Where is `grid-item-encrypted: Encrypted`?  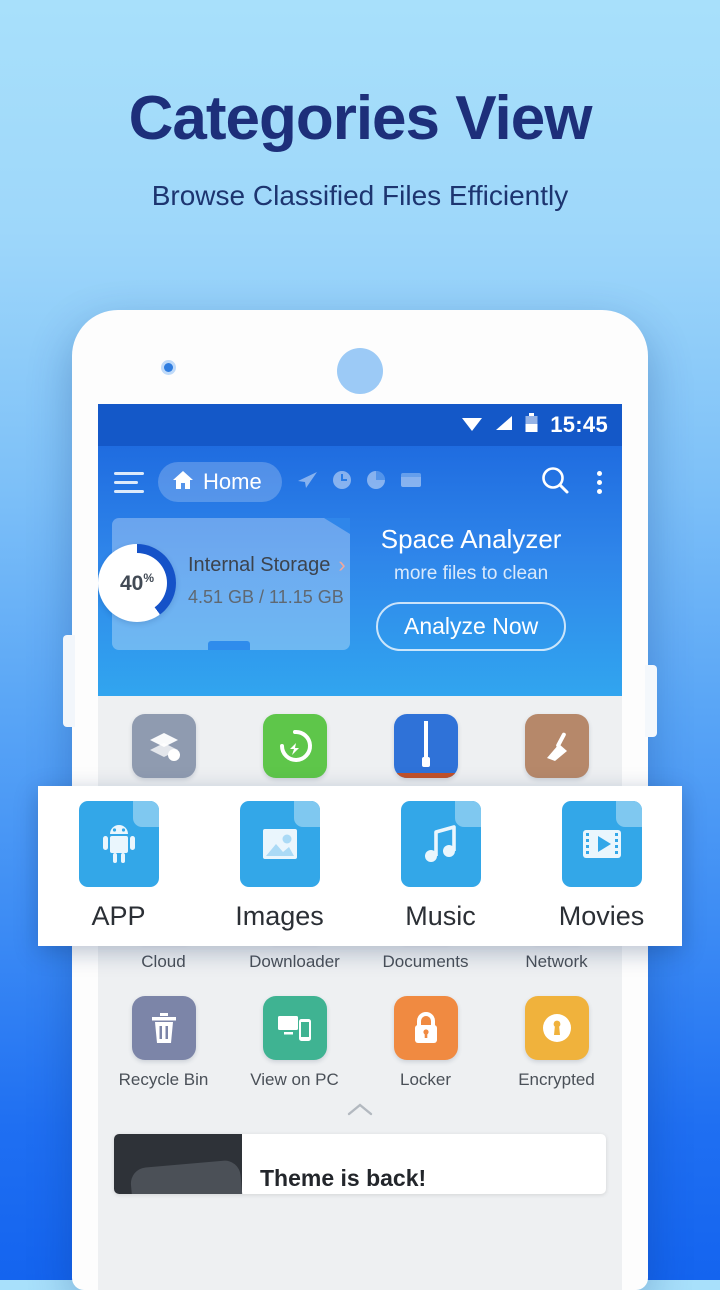 grid-item-encrypted: Encrypted is located at coordinates (556, 1043).